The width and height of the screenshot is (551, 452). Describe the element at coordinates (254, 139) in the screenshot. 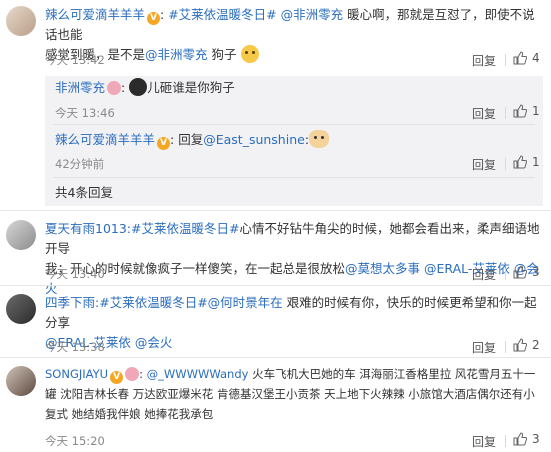

I see `mention-link: @East_sunshine` at that location.